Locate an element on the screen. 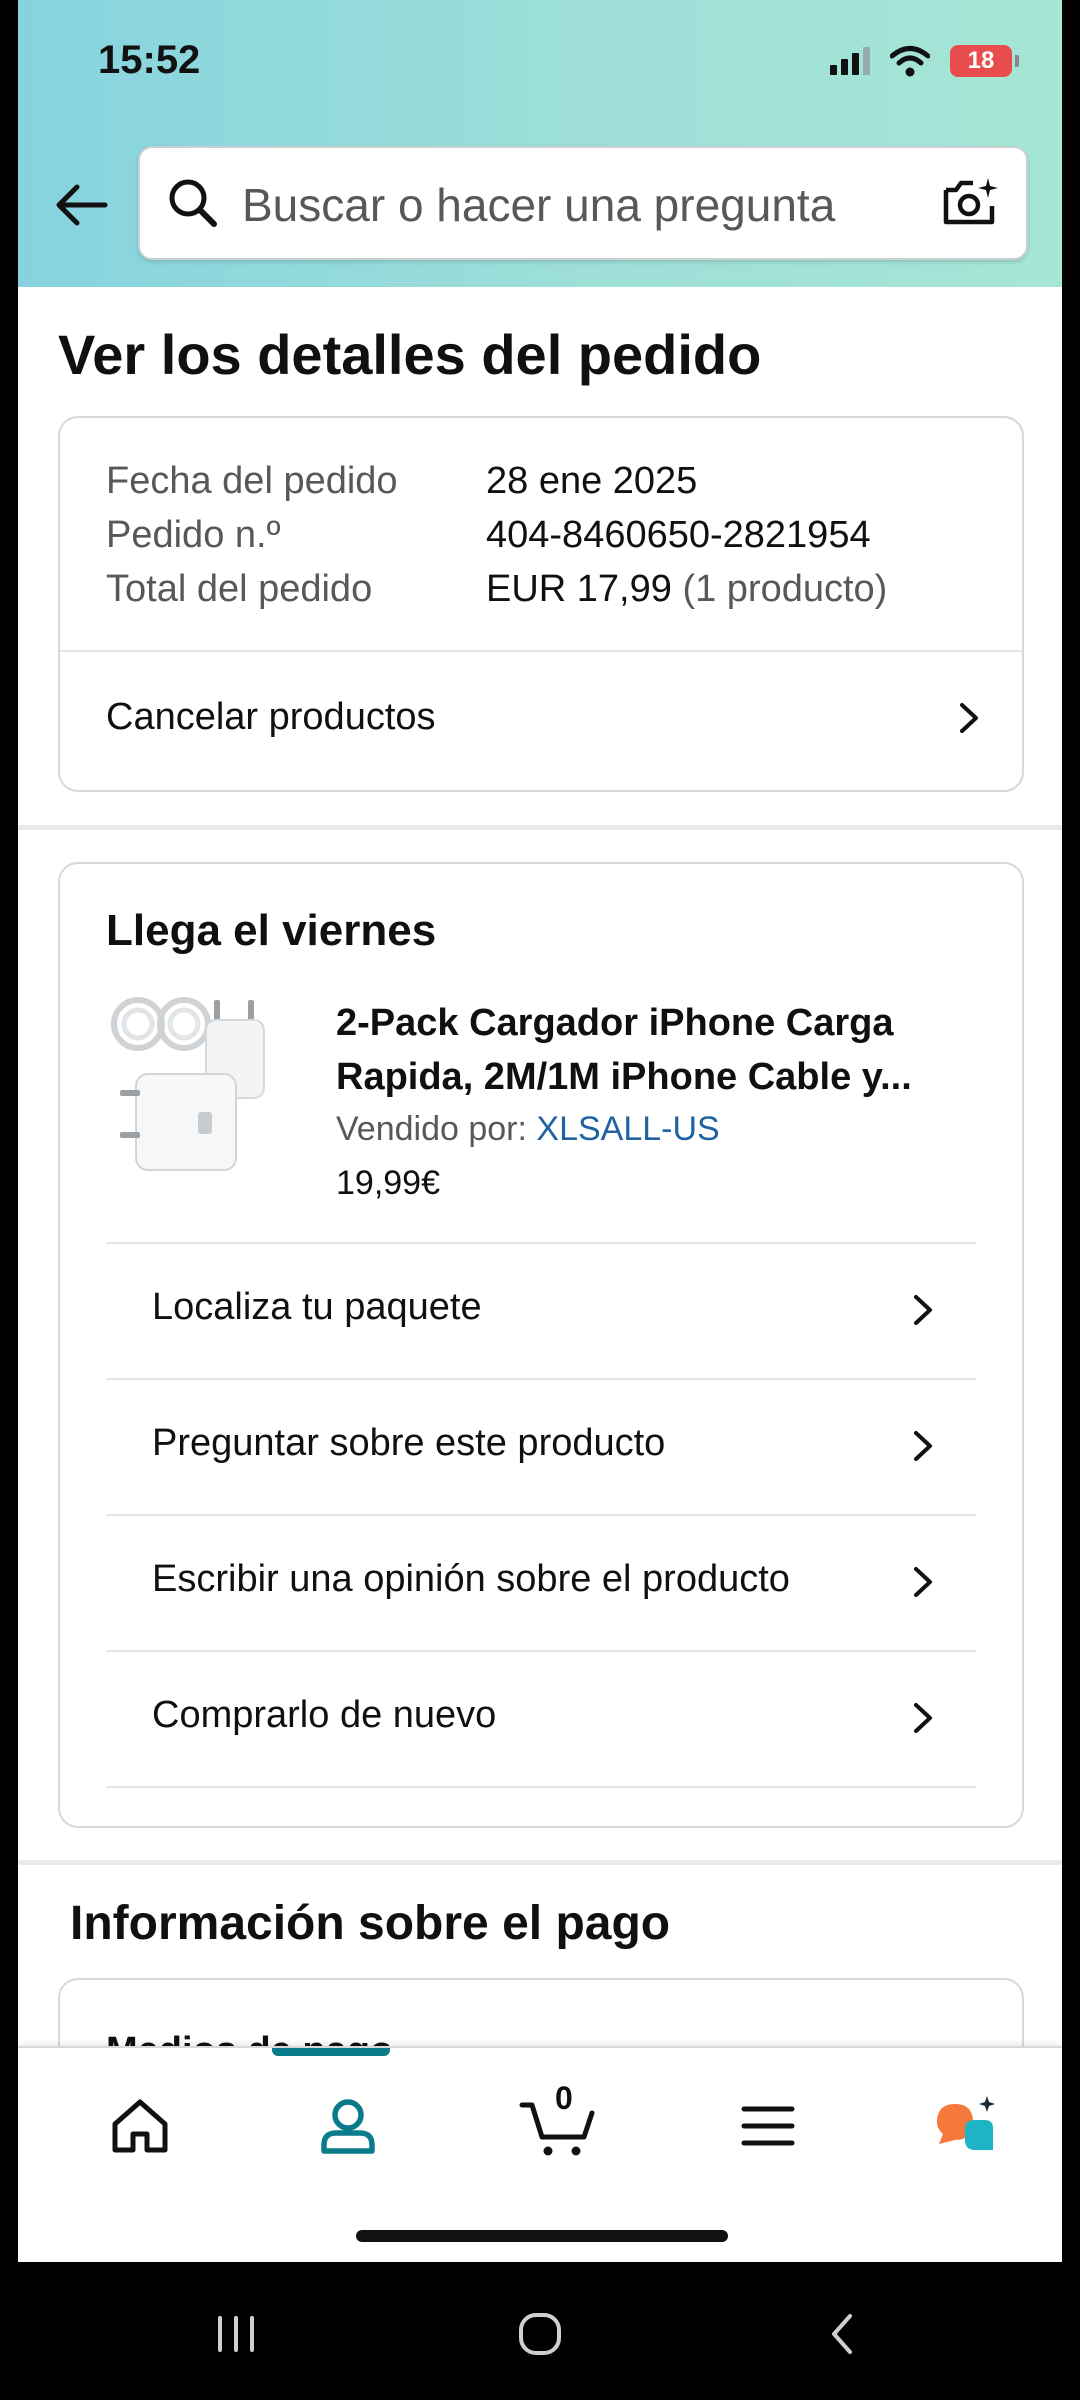 This screenshot has width=1080, height=2400. cart-count: 0 is located at coordinates (564, 2098).